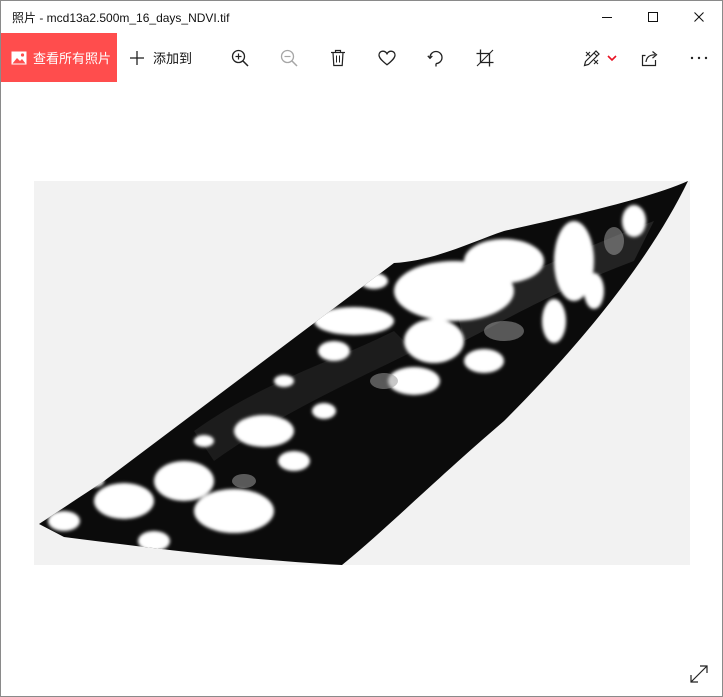 This screenshot has height=697, width=723. I want to click on crop-icon, so click(485, 57).